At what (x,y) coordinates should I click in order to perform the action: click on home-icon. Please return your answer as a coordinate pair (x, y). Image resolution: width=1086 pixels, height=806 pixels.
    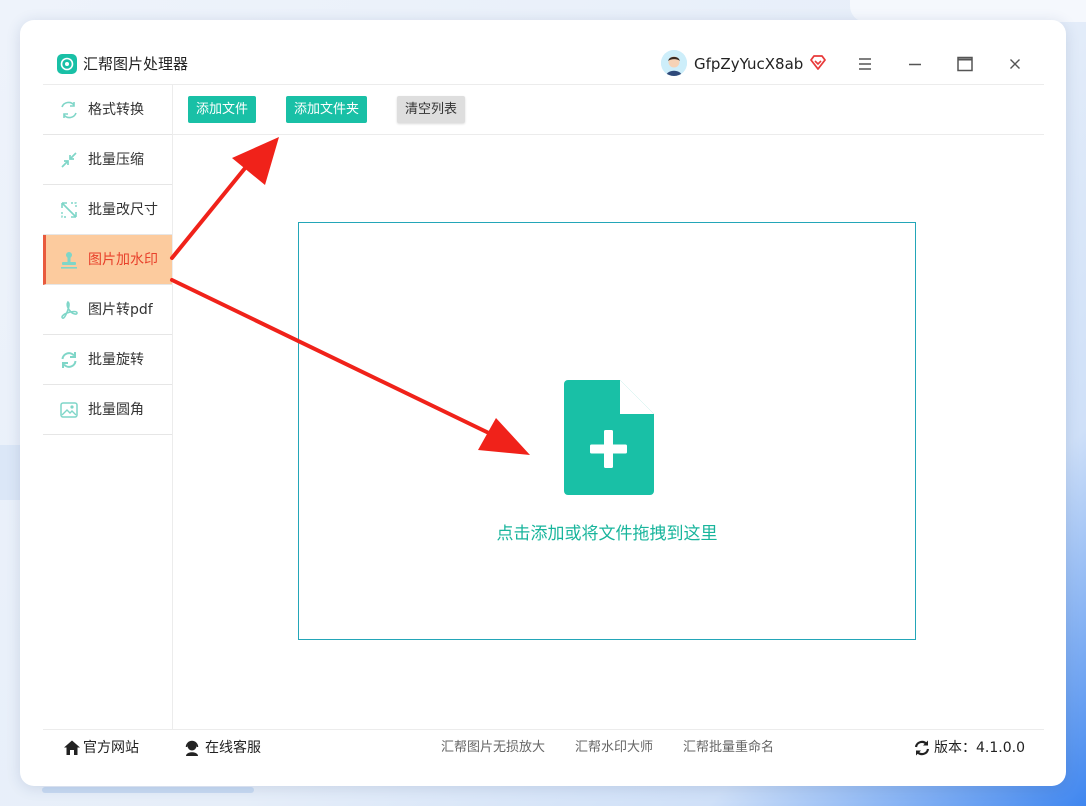
    Looking at the image, I should click on (72, 750).